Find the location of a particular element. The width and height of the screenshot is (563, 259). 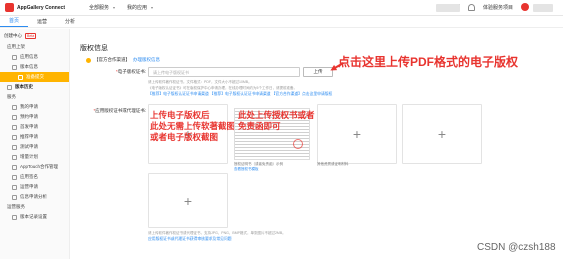

sidebar-item-info-analysis: 信息申请分析 is located at coordinates (34, 197).